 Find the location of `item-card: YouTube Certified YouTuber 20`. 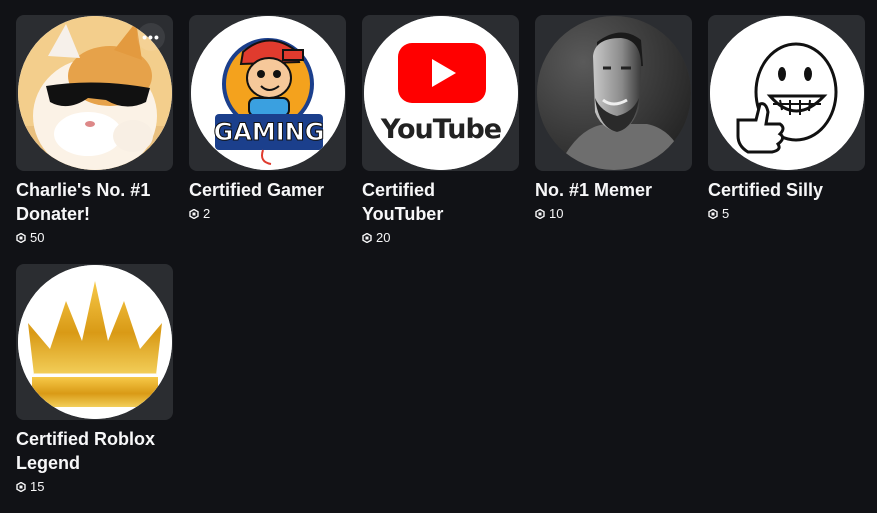

item-card: YouTube Certified YouTuber 20 is located at coordinates (440, 139).